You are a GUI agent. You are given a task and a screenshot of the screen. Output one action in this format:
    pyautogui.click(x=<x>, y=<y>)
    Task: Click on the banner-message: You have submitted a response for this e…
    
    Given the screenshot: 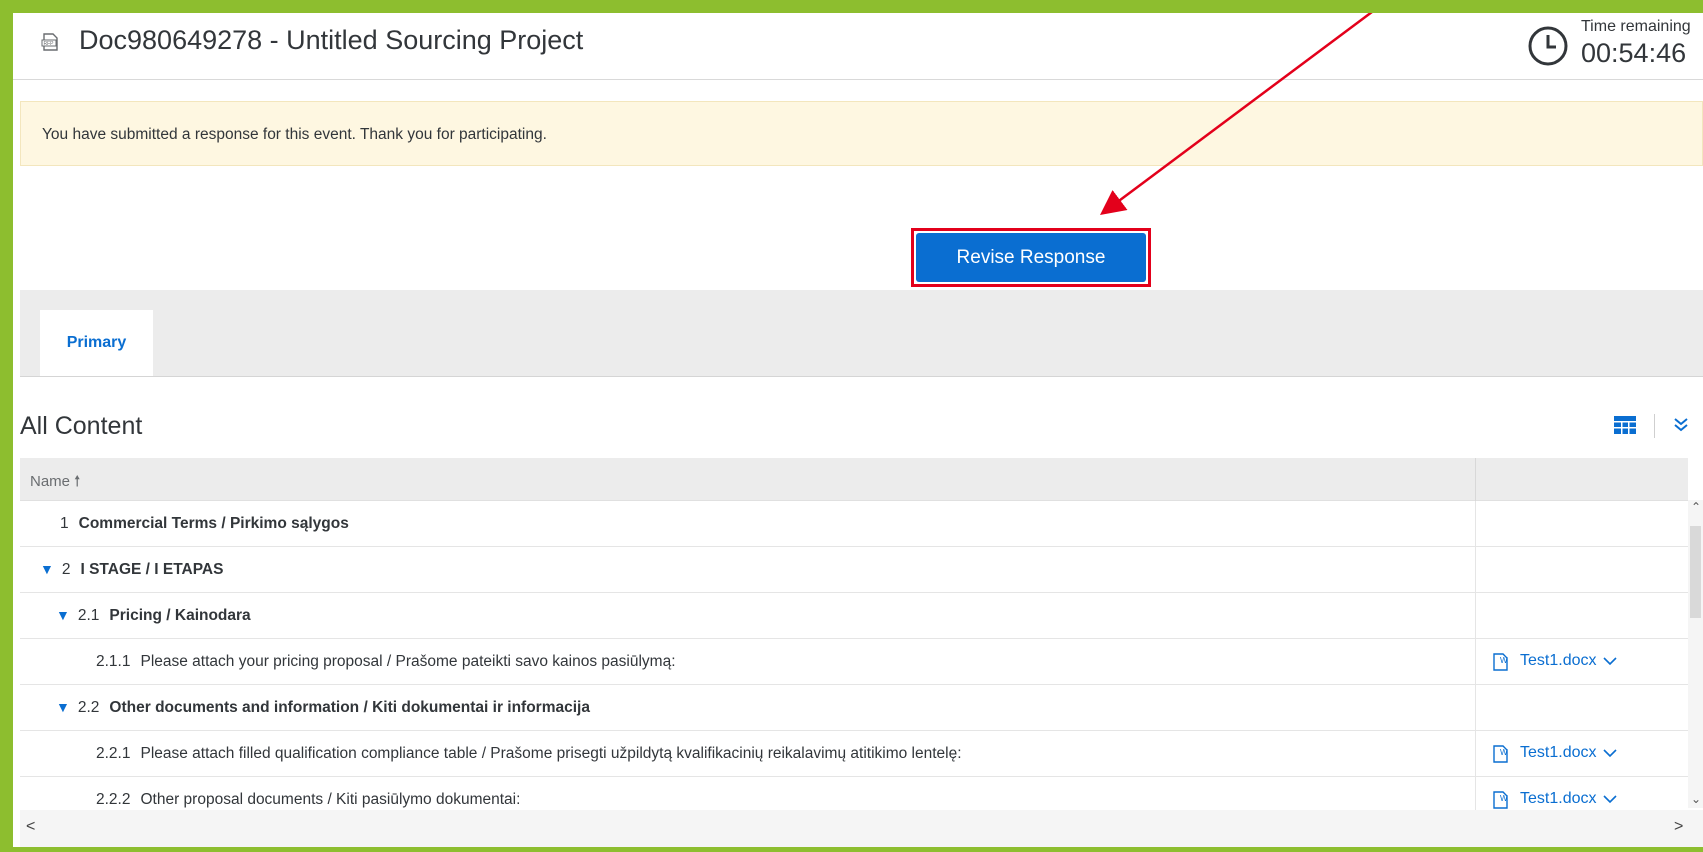 What is the action you would take?
    pyautogui.click(x=294, y=134)
    